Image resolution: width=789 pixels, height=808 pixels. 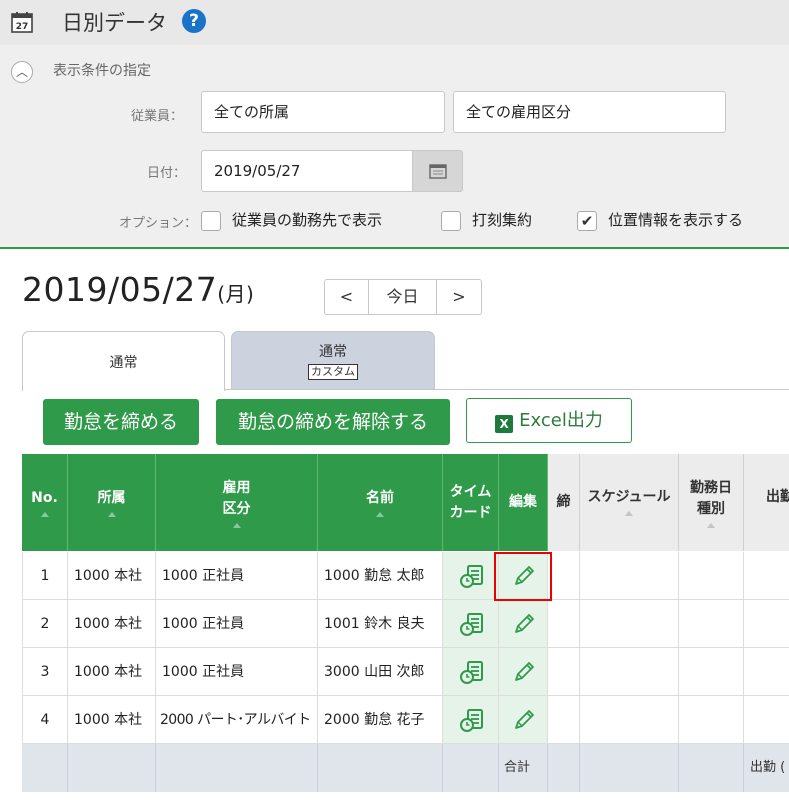 I want to click on date-heading: 2019/05/27(月), so click(x=138, y=289).